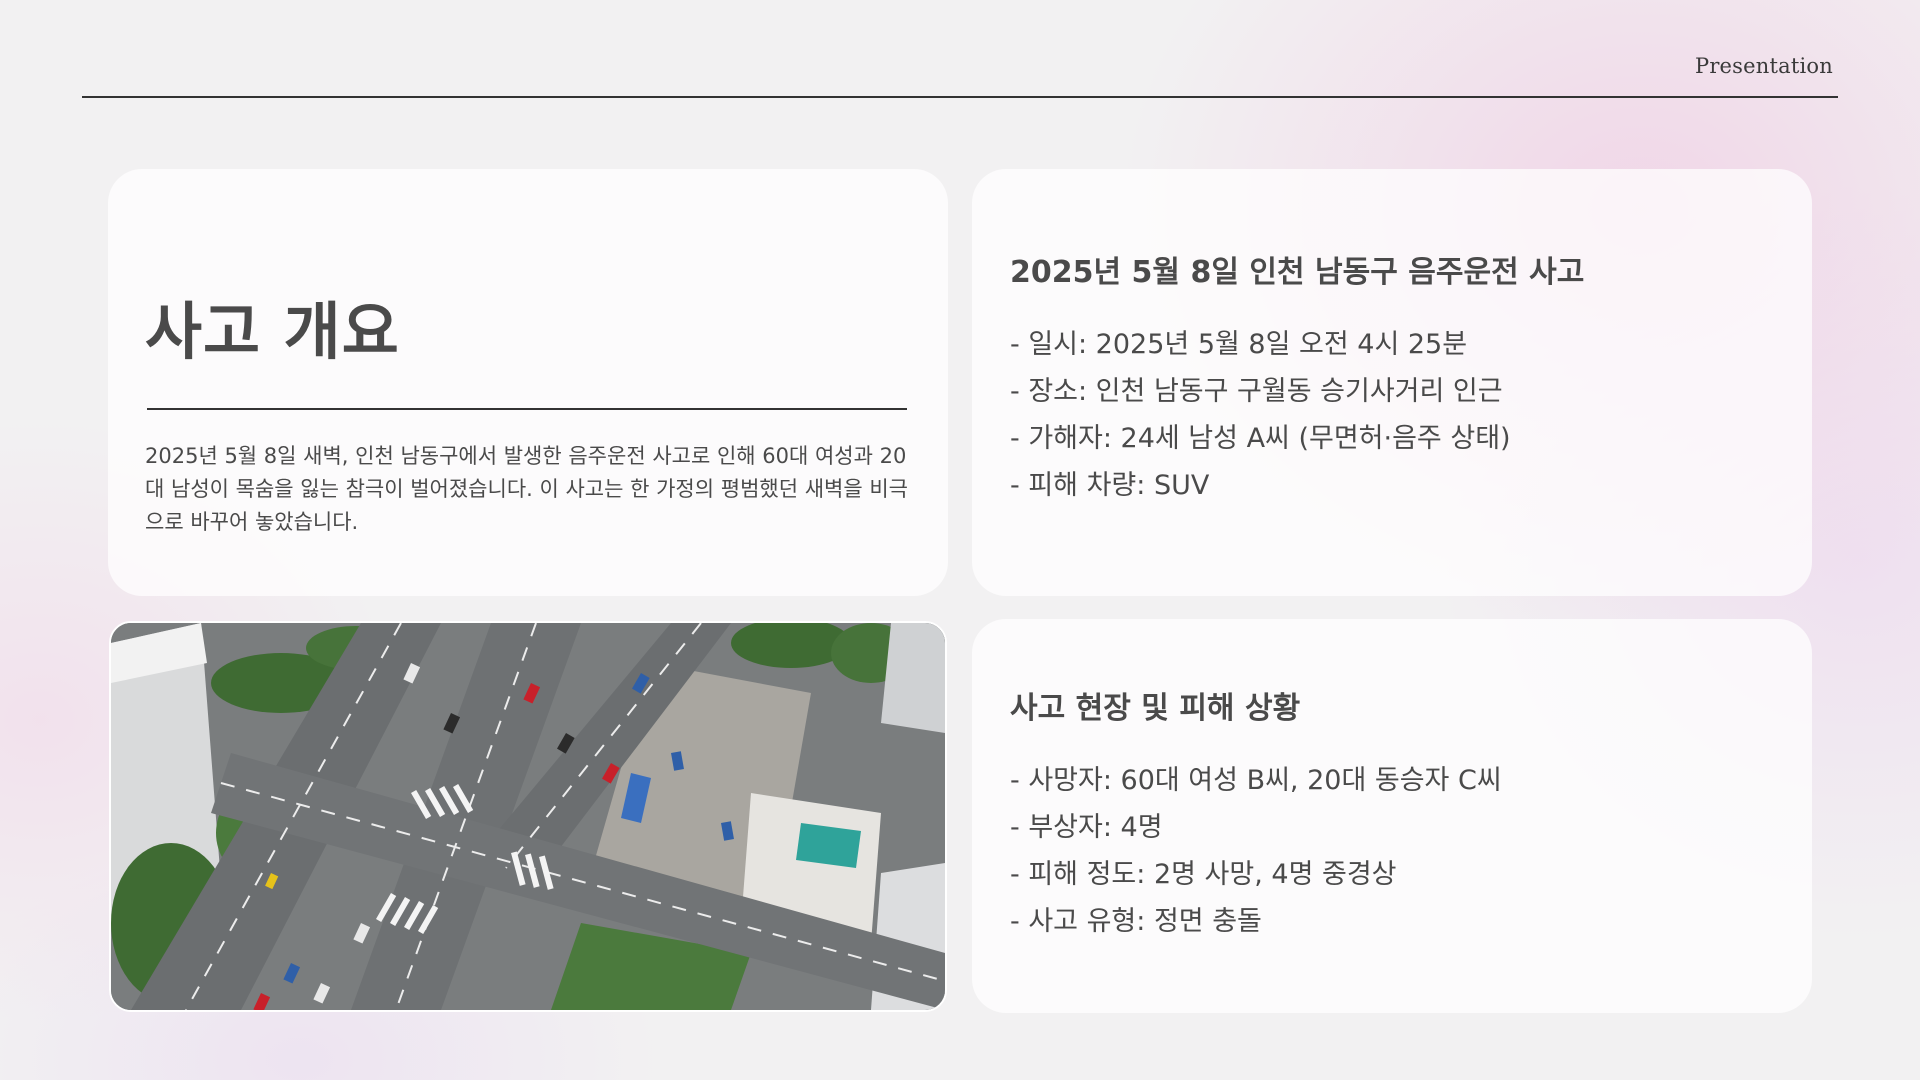 This screenshot has height=1080, width=1920. Describe the element at coordinates (1136, 921) in the screenshot. I see `damage-accident-type: - 사고 유형: 정면 충돌` at that location.